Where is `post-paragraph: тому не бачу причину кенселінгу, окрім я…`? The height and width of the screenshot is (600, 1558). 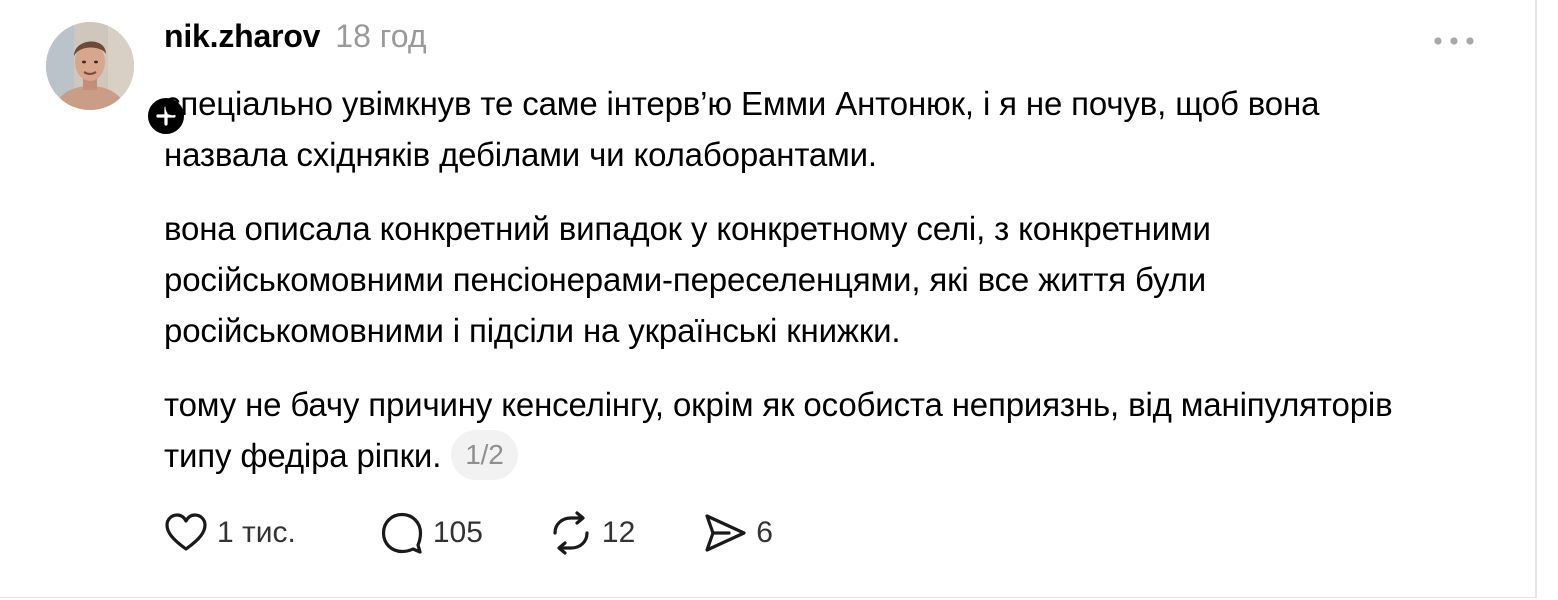
post-paragraph: тому не бачу причину кенселінгу, окрім я… is located at coordinates (804, 431).